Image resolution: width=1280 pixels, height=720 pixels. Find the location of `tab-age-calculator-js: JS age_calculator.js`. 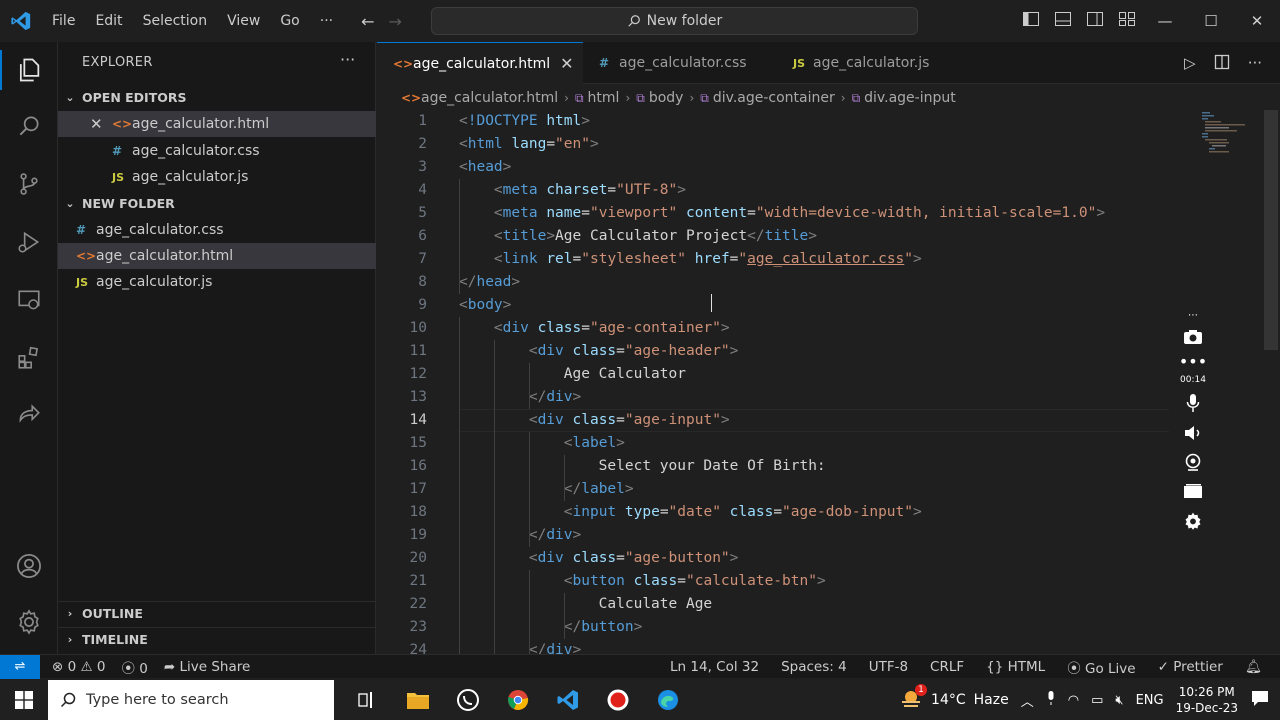

tab-age-calculator-js: JS age_calculator.js is located at coordinates (872, 63).